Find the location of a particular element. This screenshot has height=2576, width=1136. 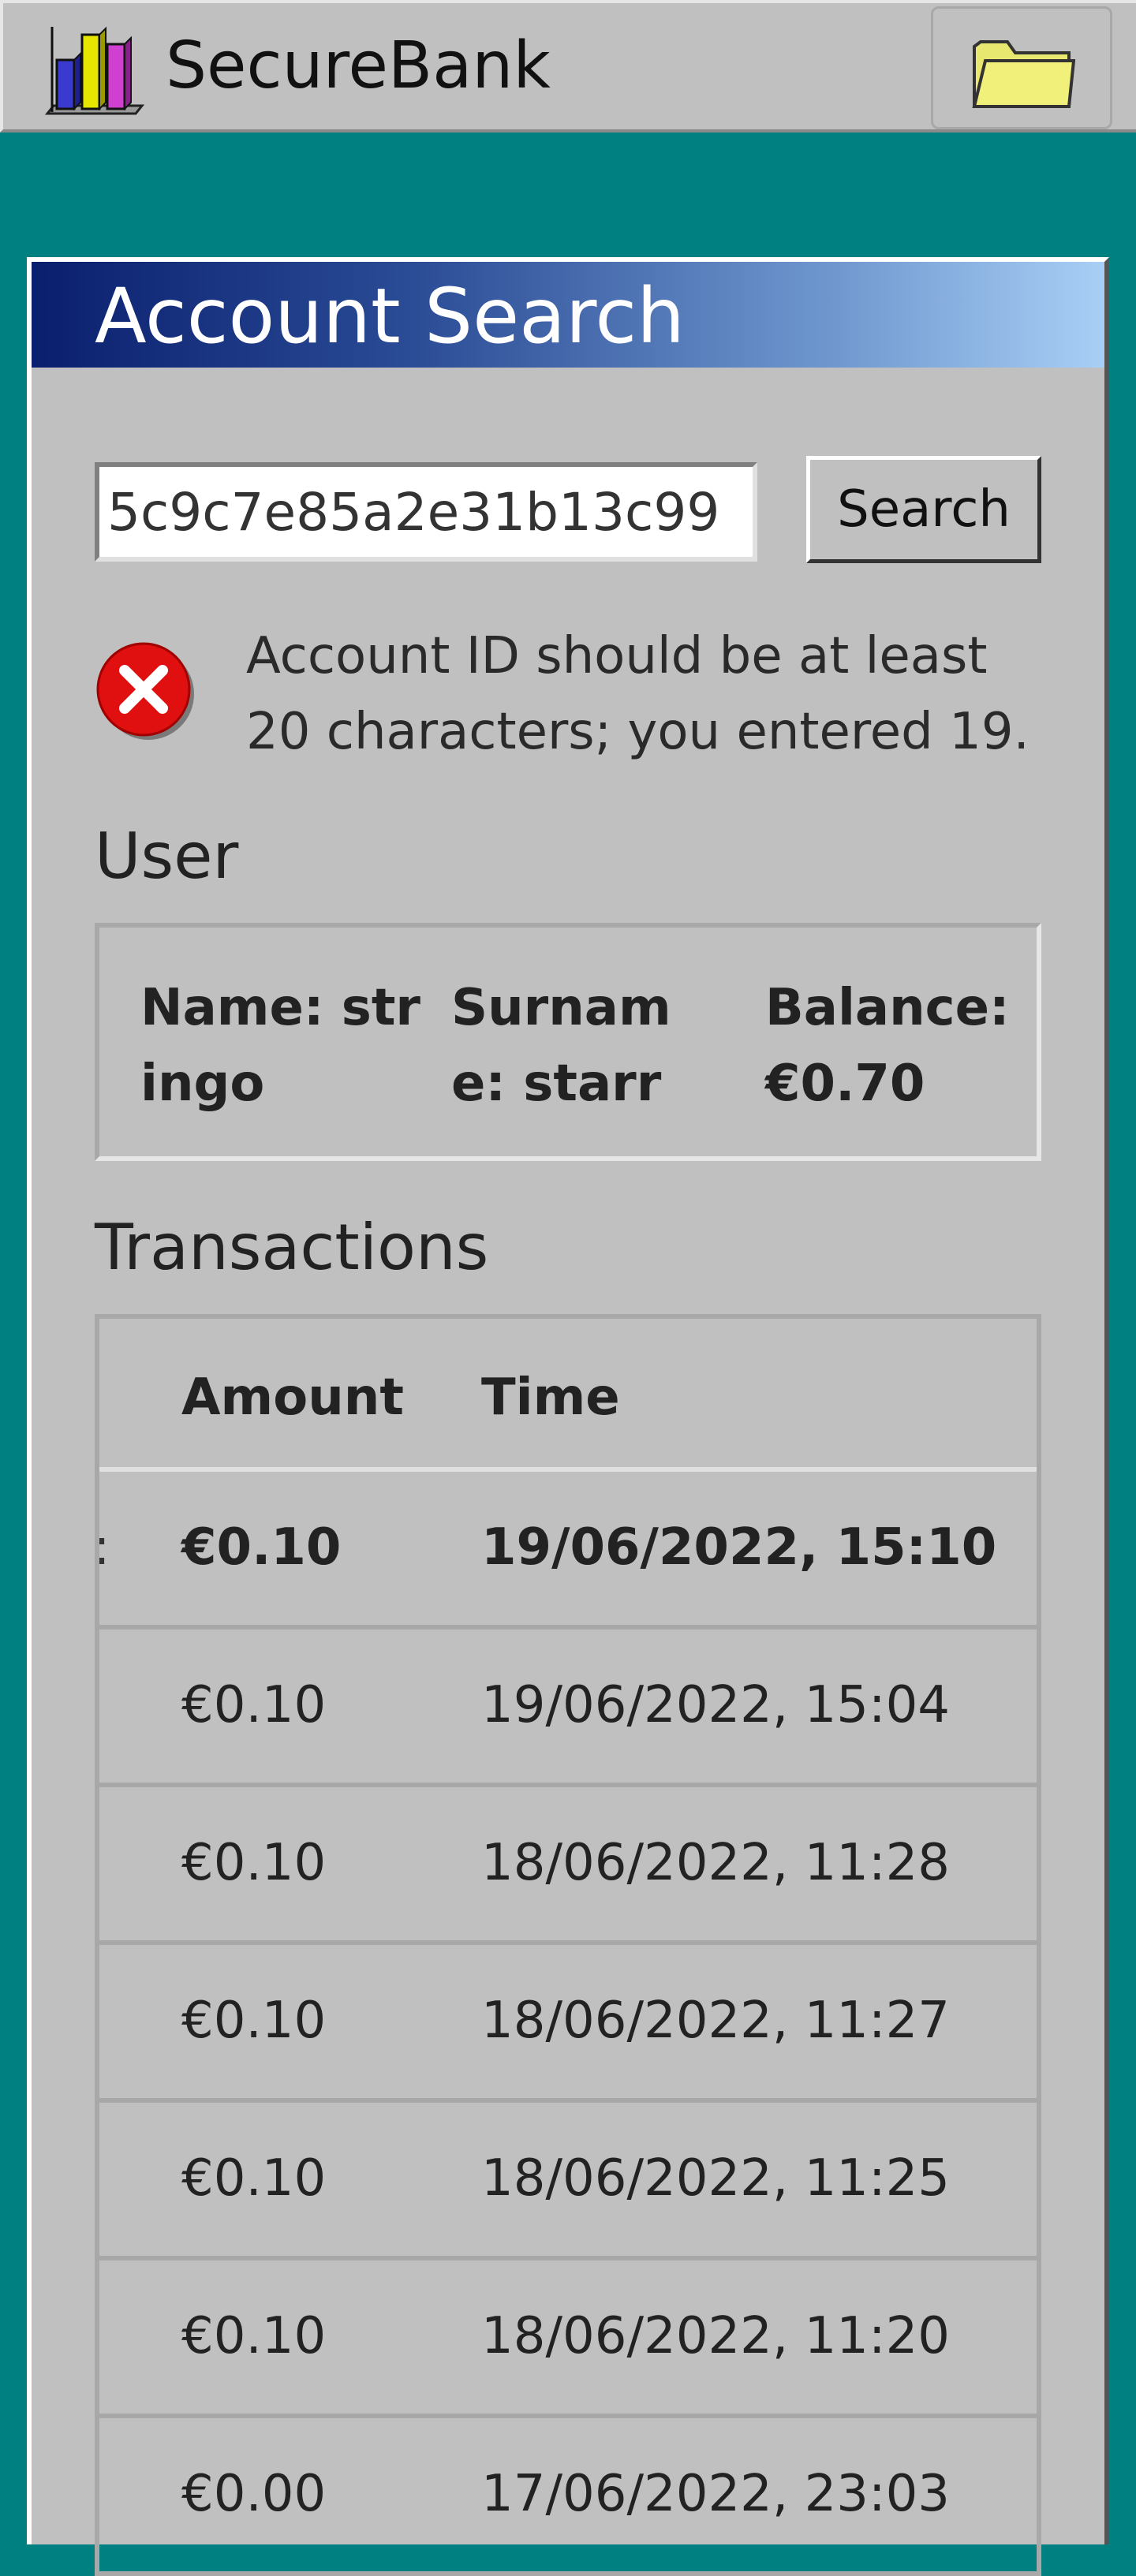

transaction-amount: €0.00 is located at coordinates (254, 2494).